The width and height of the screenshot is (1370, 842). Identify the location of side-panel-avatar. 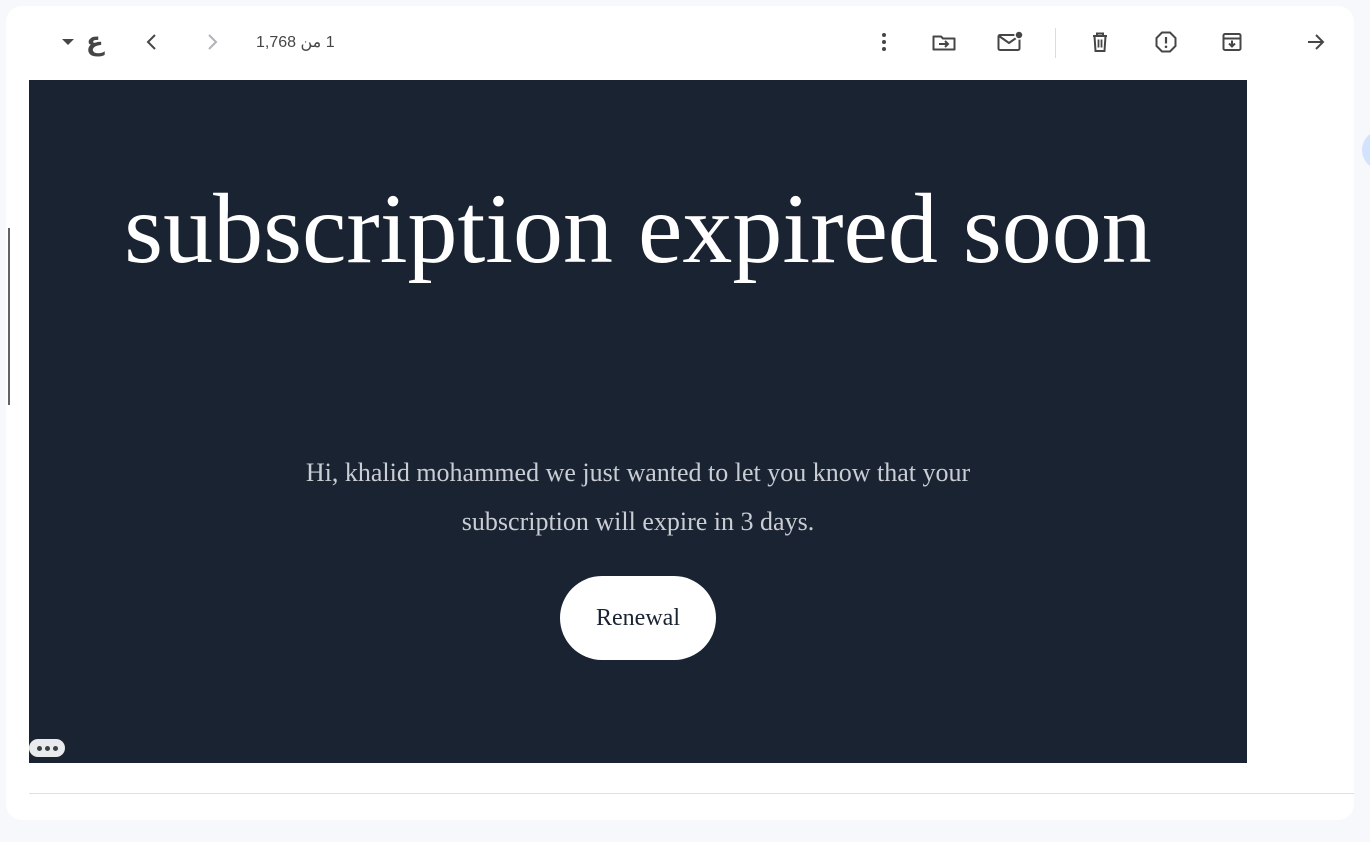
(1366, 150).